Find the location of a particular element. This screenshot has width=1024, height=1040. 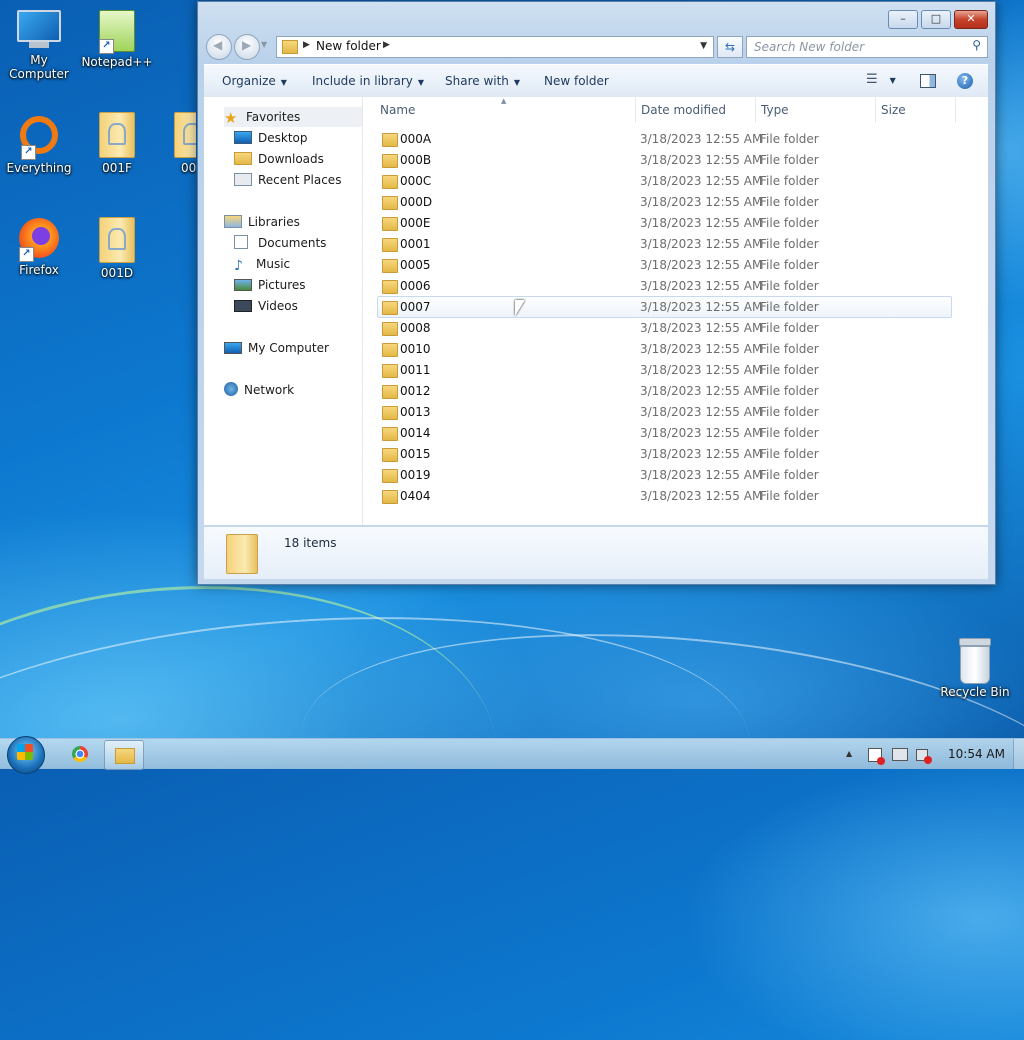

nav-documents: Documents is located at coordinates (280, 243).